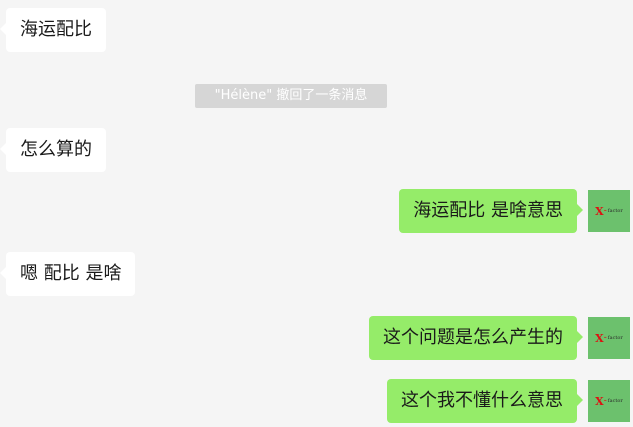  Describe the element at coordinates (68, 274) in the screenshot. I see `message-incoming: 嗯 配比 是啥` at that location.